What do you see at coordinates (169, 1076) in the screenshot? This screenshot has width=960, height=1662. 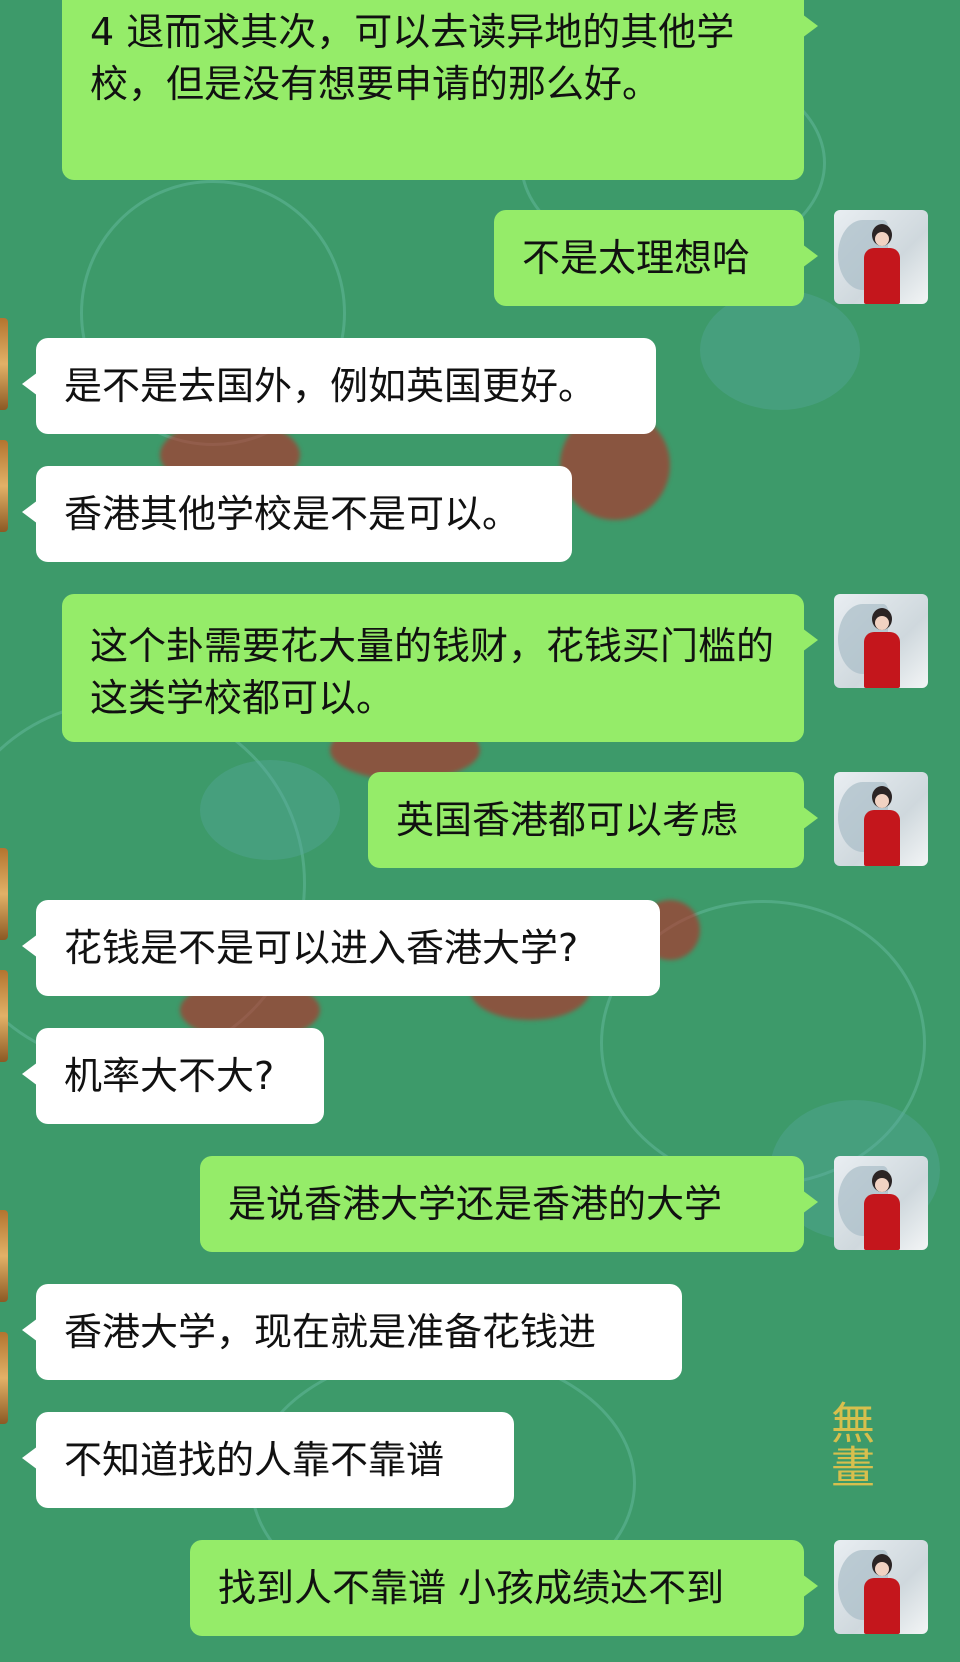 I see `message-text: 机率大不大?` at bounding box center [169, 1076].